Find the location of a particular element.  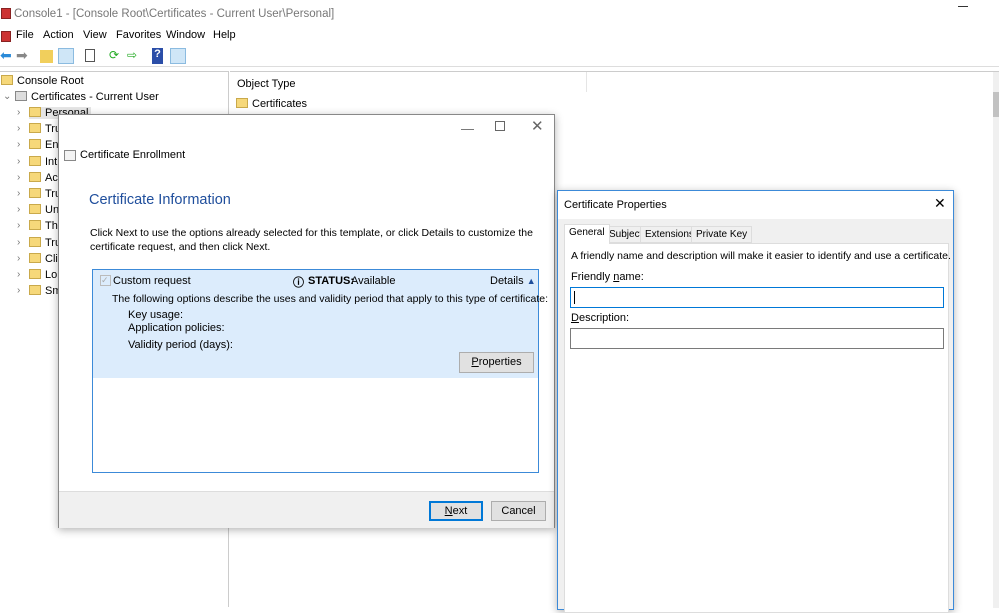

tab-general: General is located at coordinates (587, 234).